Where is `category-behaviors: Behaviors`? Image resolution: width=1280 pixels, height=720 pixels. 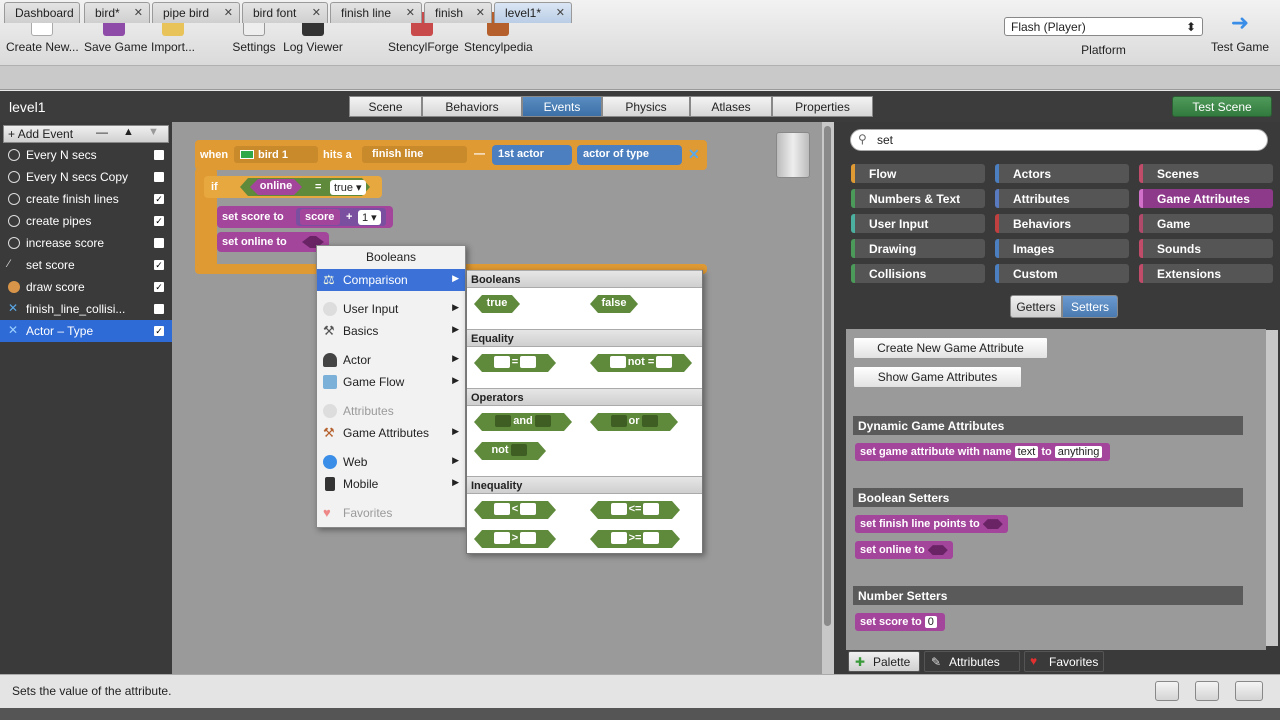
category-behaviors: Behaviors is located at coordinates (1062, 223).